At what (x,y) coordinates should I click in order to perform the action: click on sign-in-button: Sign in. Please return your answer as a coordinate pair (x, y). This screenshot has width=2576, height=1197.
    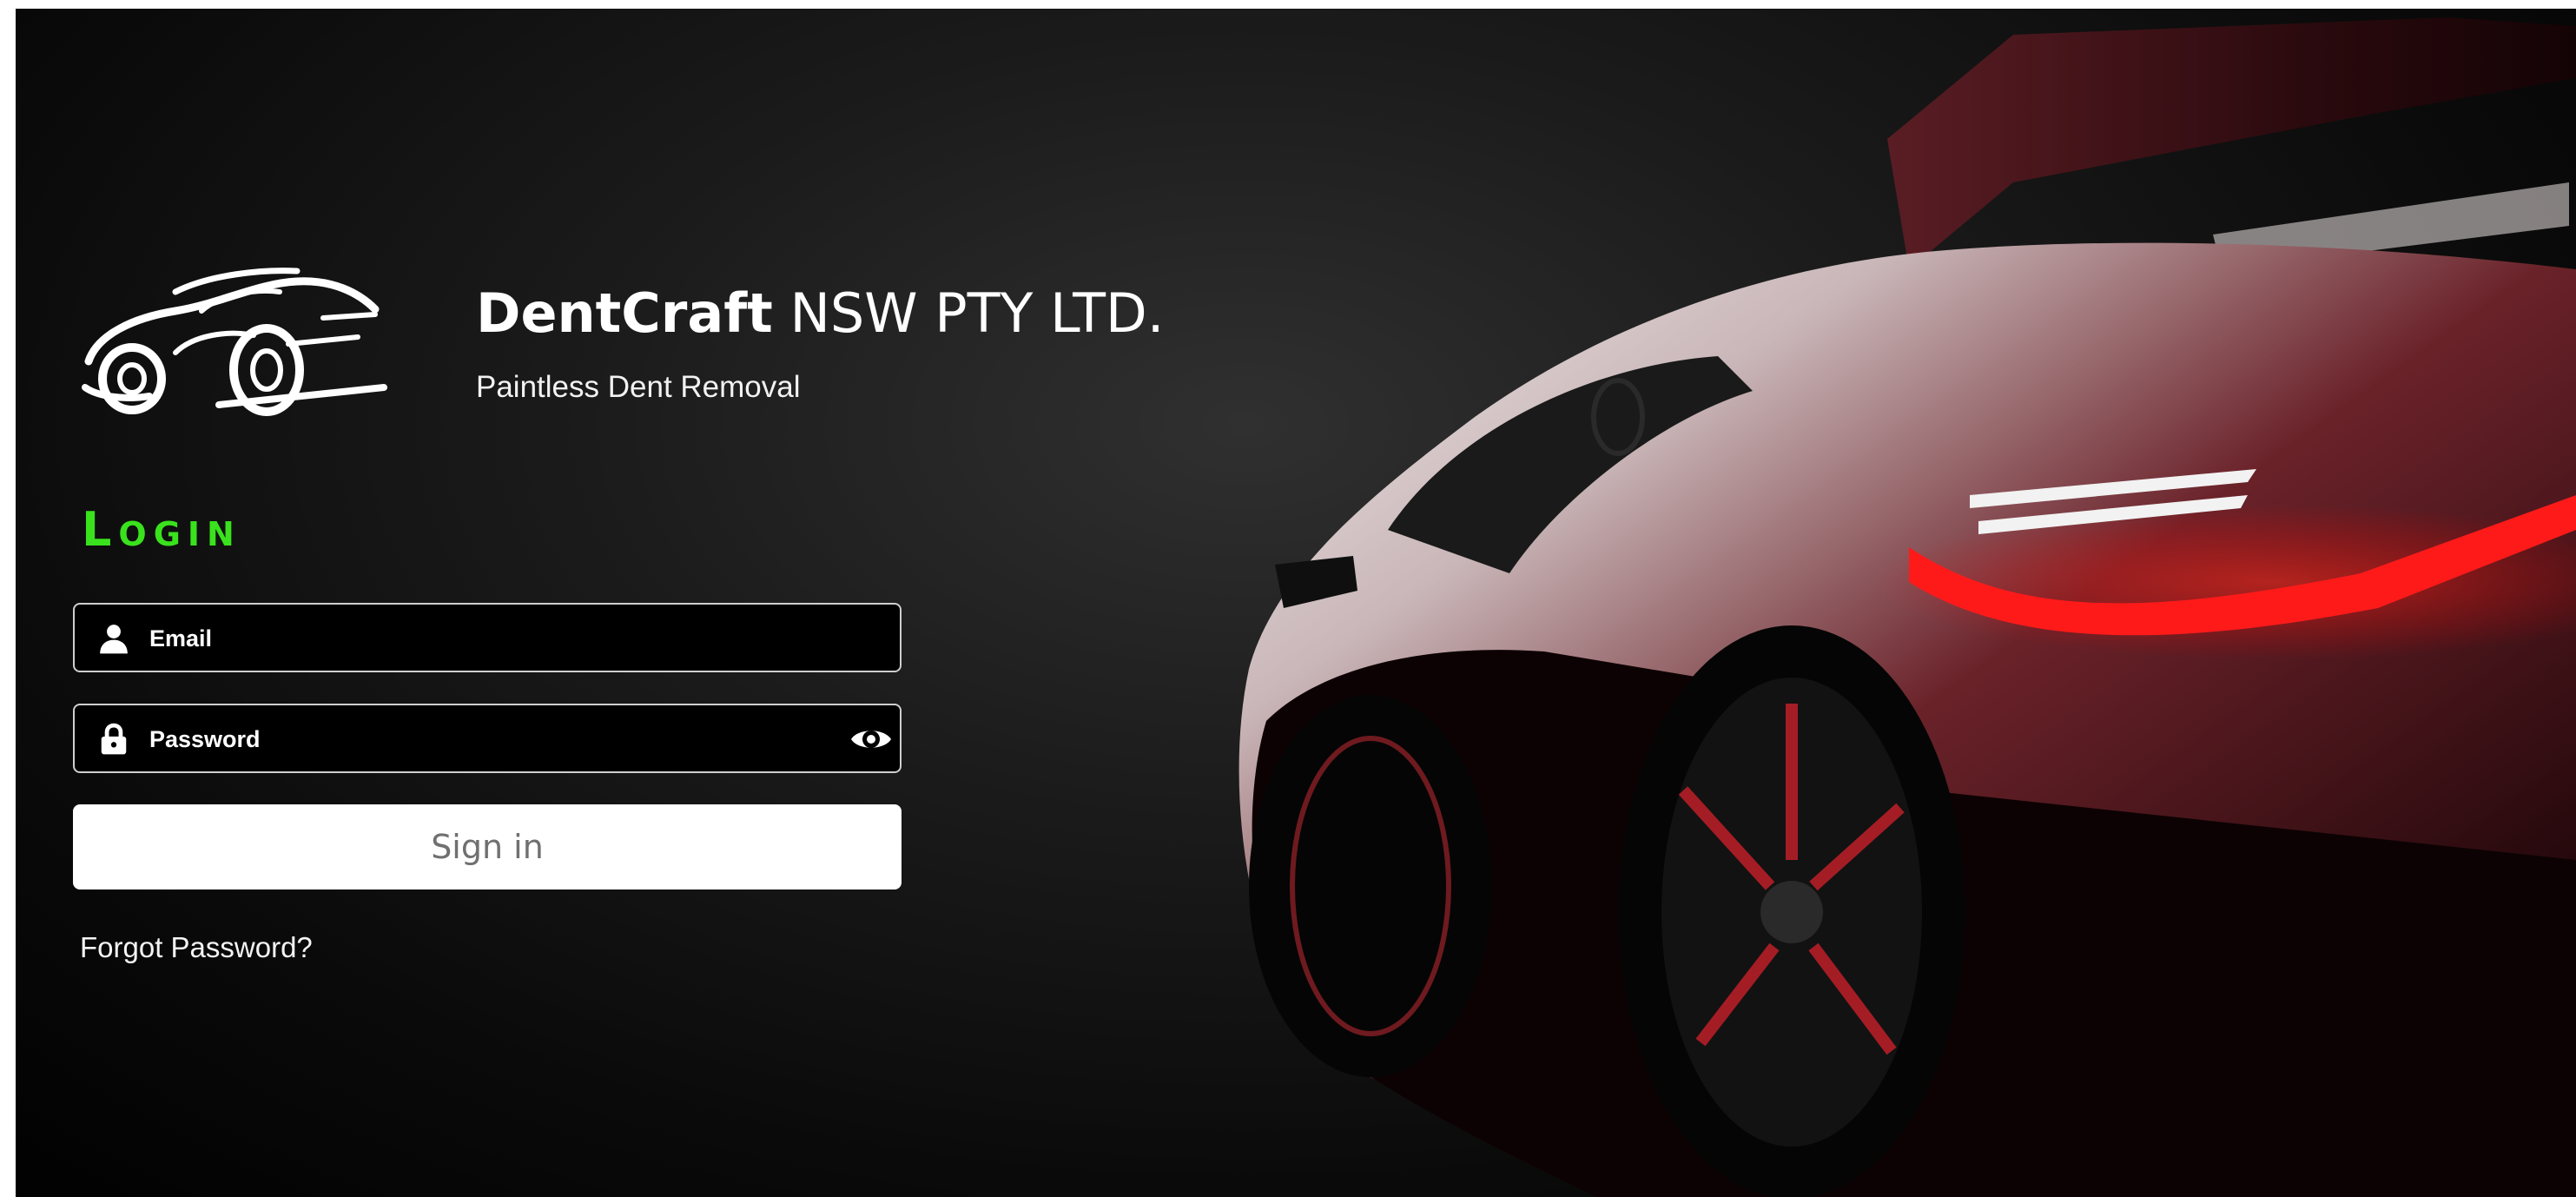
    Looking at the image, I should click on (488, 846).